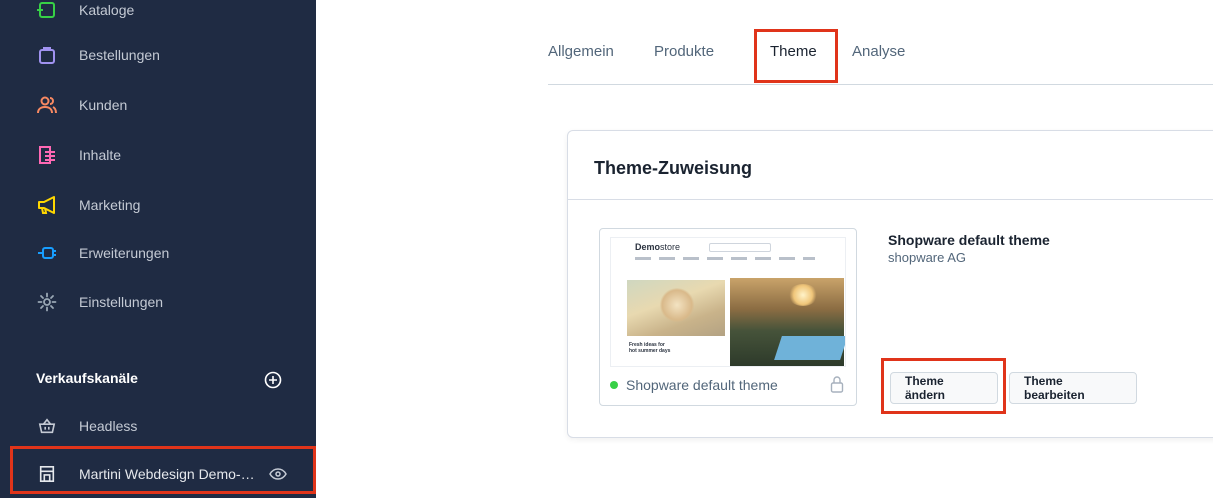 The image size is (1213, 498). Describe the element at coordinates (581, 51) in the screenshot. I see `tab-allgemein: Allgemein` at that location.